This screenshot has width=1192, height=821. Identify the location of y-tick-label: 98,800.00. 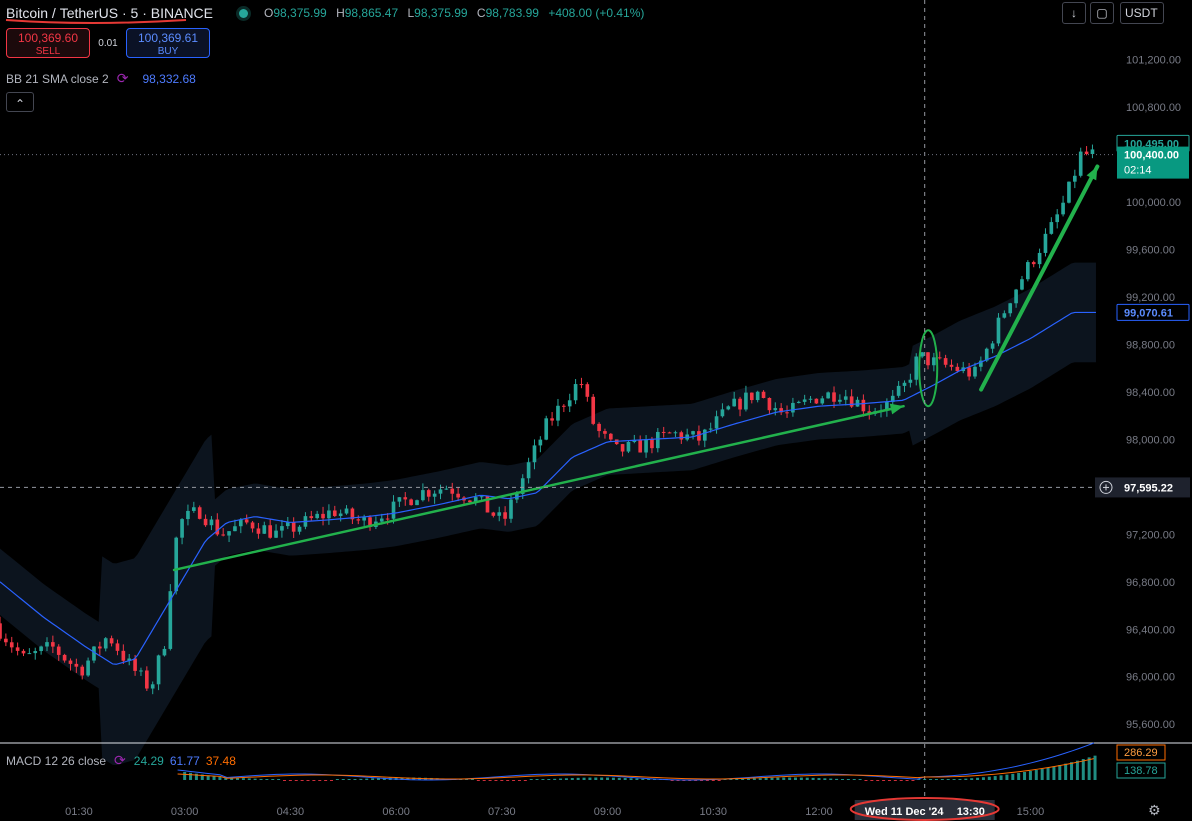
(1150, 345).